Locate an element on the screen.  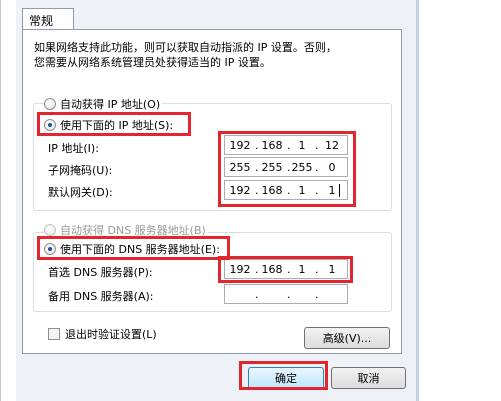
subnet-mask-octet-4: 0 is located at coordinates (332, 167).